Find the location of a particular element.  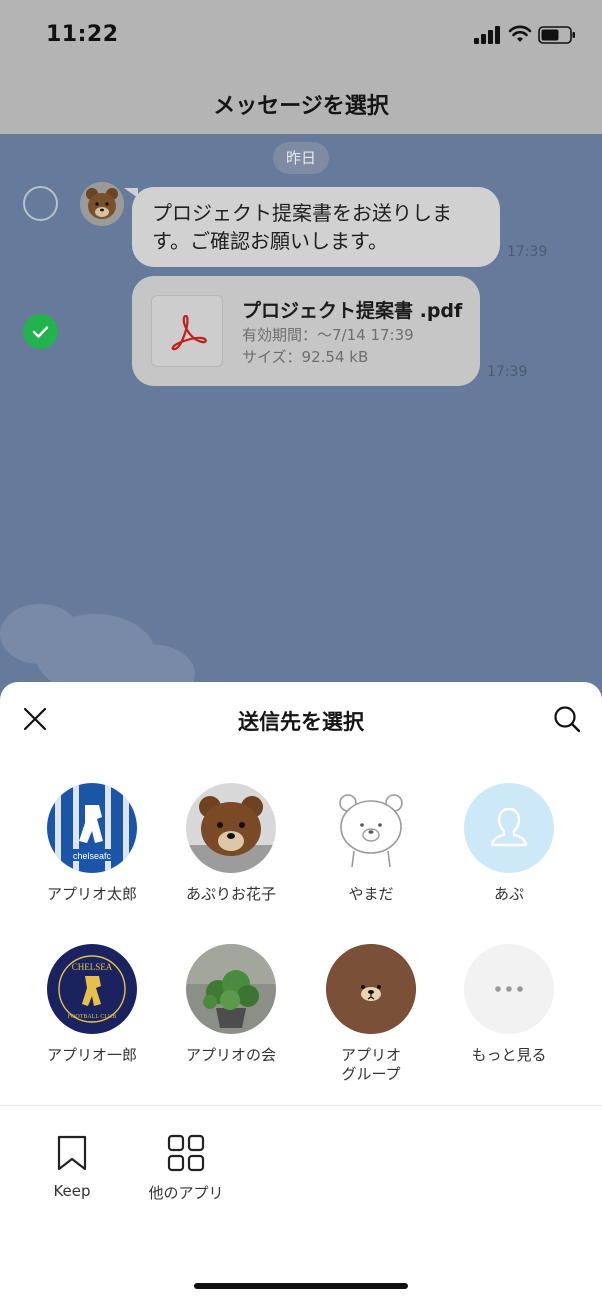

select-message-radio-checked is located at coordinates (40, 331).